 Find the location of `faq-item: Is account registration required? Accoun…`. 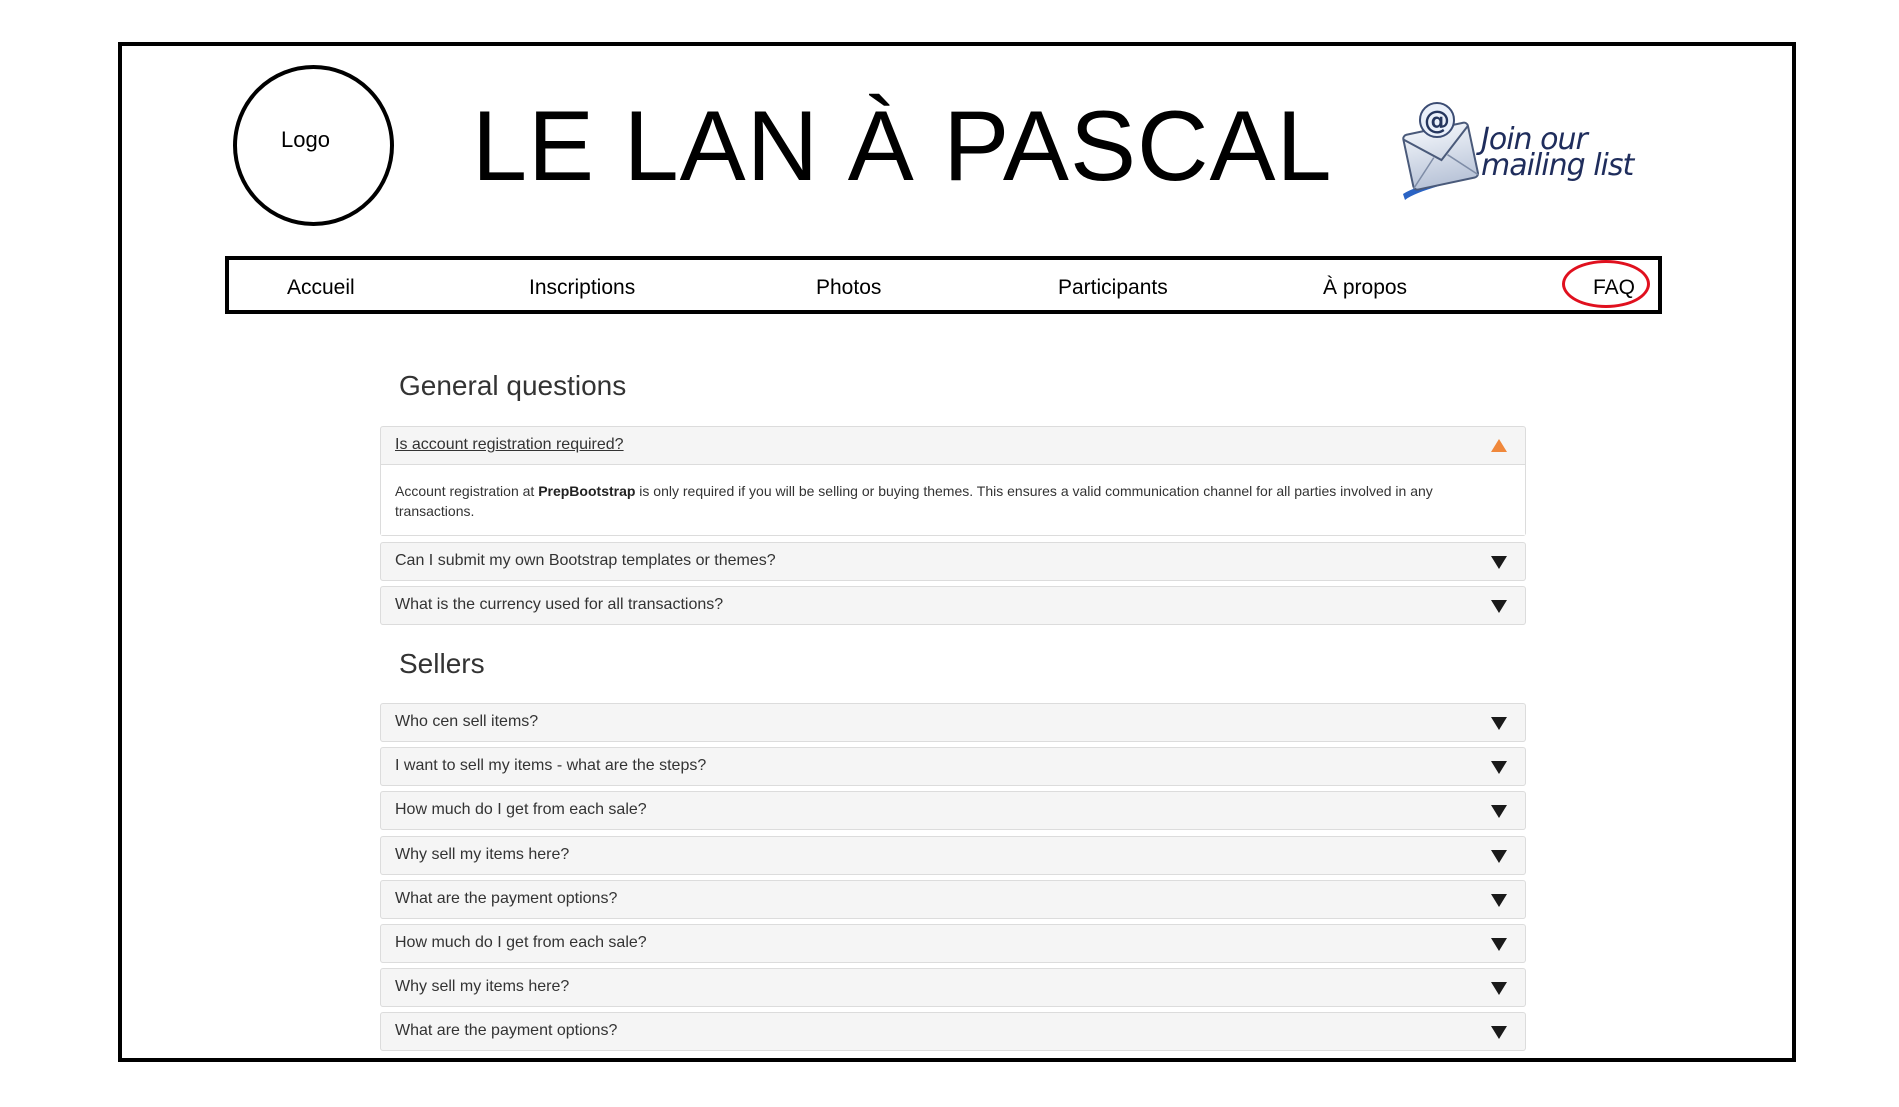

faq-item: Is account registration required? Accoun… is located at coordinates (953, 481).